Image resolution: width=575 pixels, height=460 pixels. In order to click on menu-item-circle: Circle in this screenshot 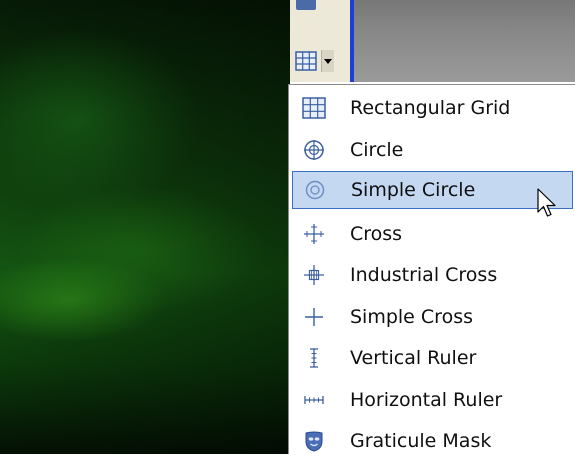, I will do `click(432, 150)`.